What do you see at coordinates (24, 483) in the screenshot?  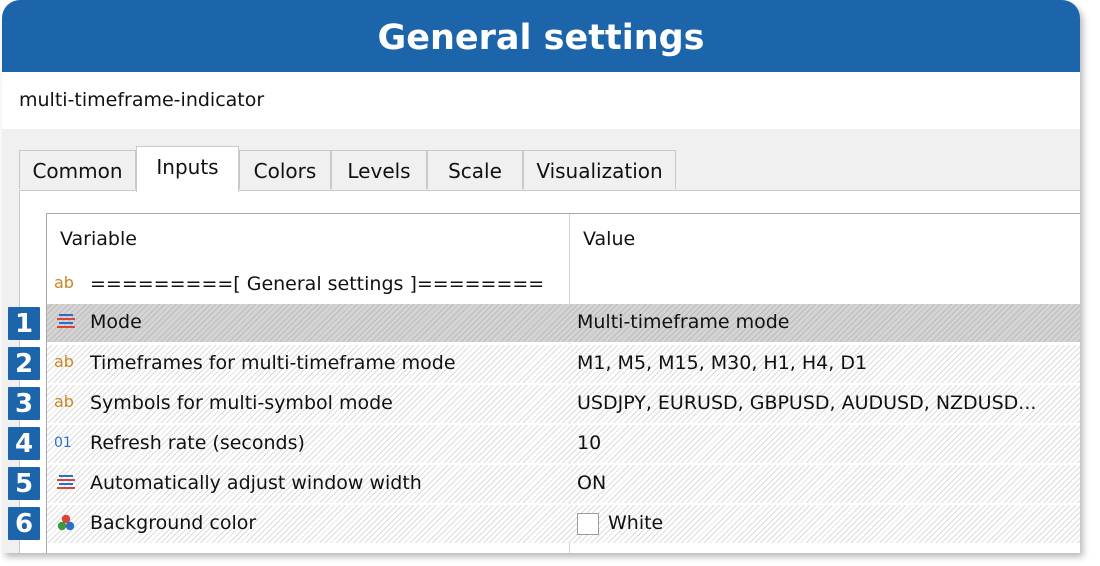 I see `badge-5: 5` at bounding box center [24, 483].